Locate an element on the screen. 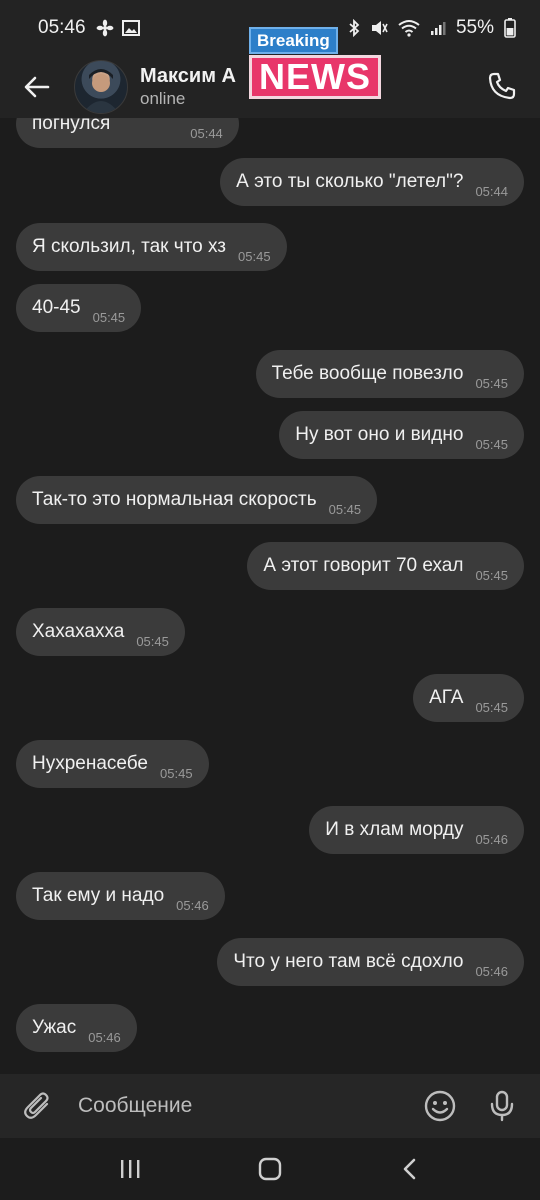  emoji-button is located at coordinates (440, 1106).